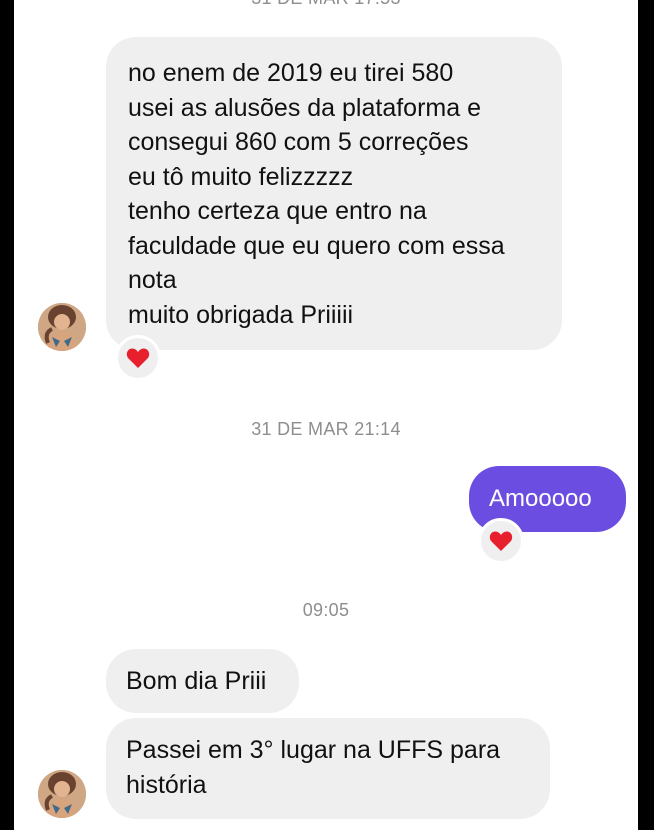  Describe the element at coordinates (316, 245) in the screenshot. I see `message-line: faculdade que eu quero com essa` at that location.